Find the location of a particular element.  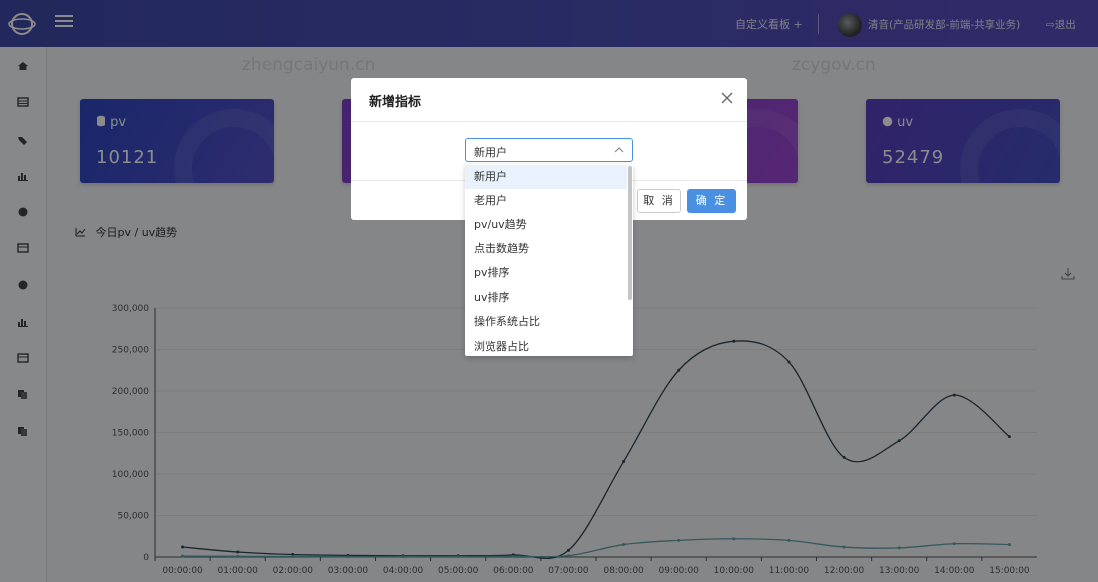

dropdown-item: 新用户 is located at coordinates (546, 177).